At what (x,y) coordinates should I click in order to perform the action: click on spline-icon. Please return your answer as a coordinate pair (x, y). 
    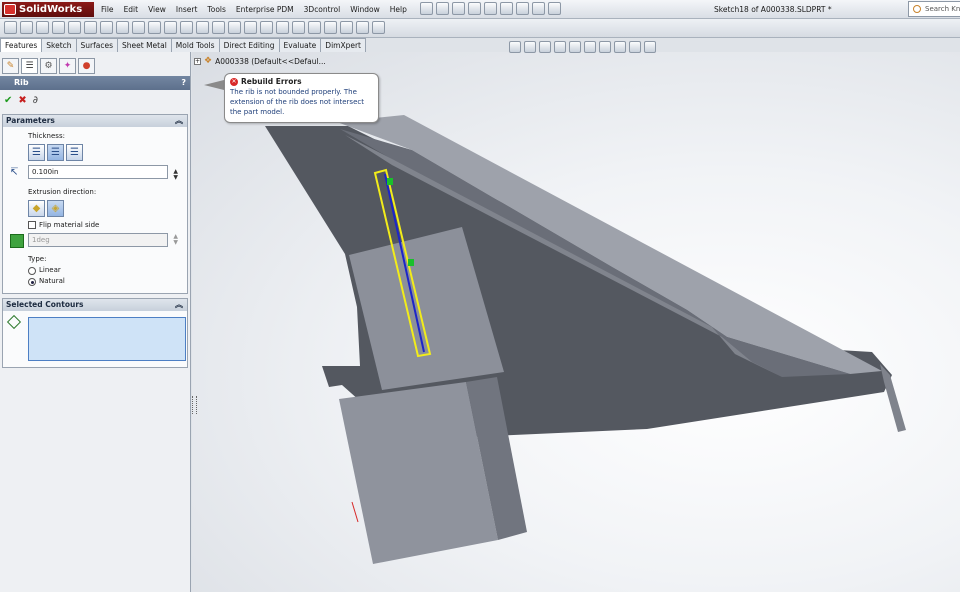
    Looking at the image, I should click on (138, 27).